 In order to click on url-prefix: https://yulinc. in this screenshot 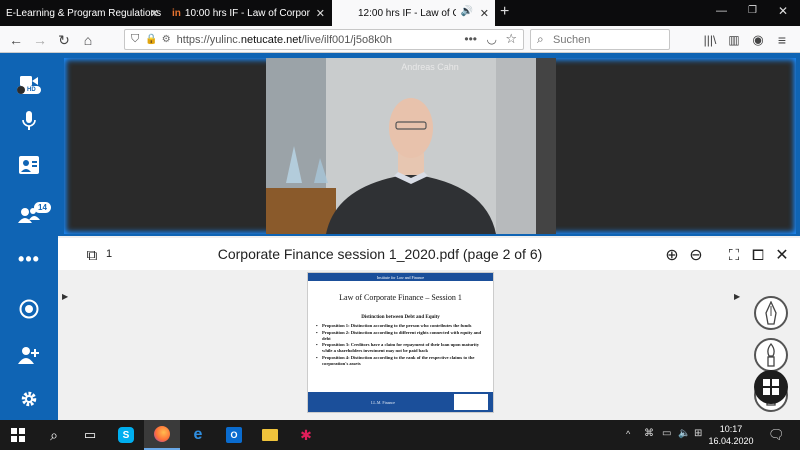, I will do `click(208, 39)`.